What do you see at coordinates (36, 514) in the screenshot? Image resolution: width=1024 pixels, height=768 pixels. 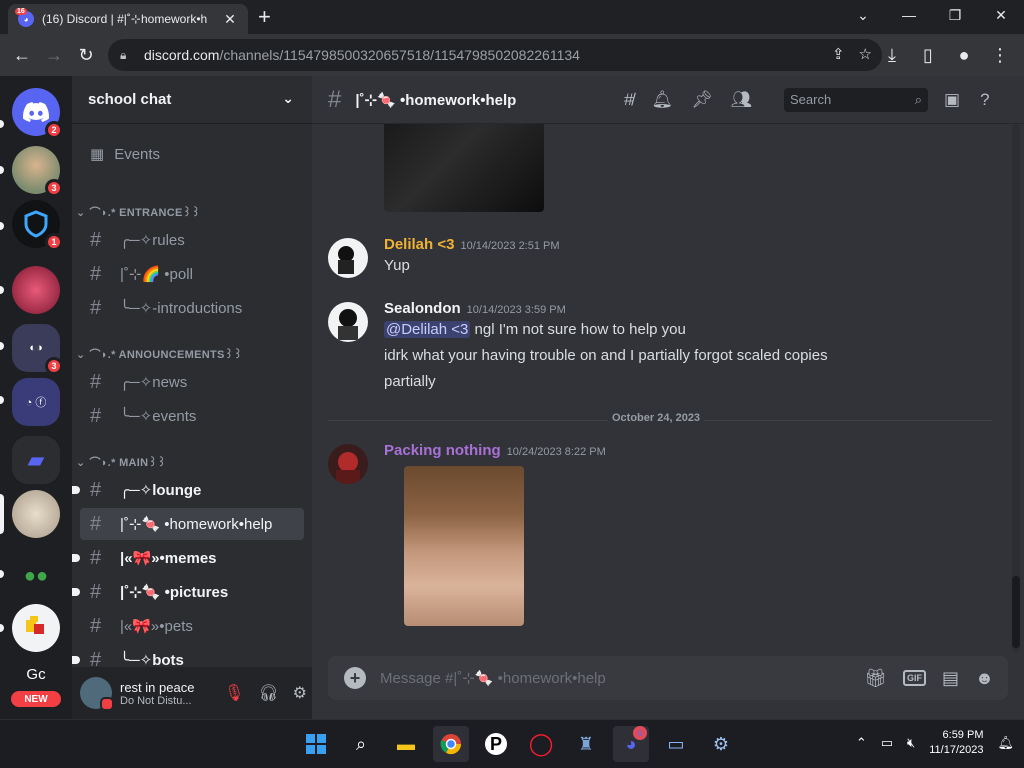 I see `server-dog-icon` at bounding box center [36, 514].